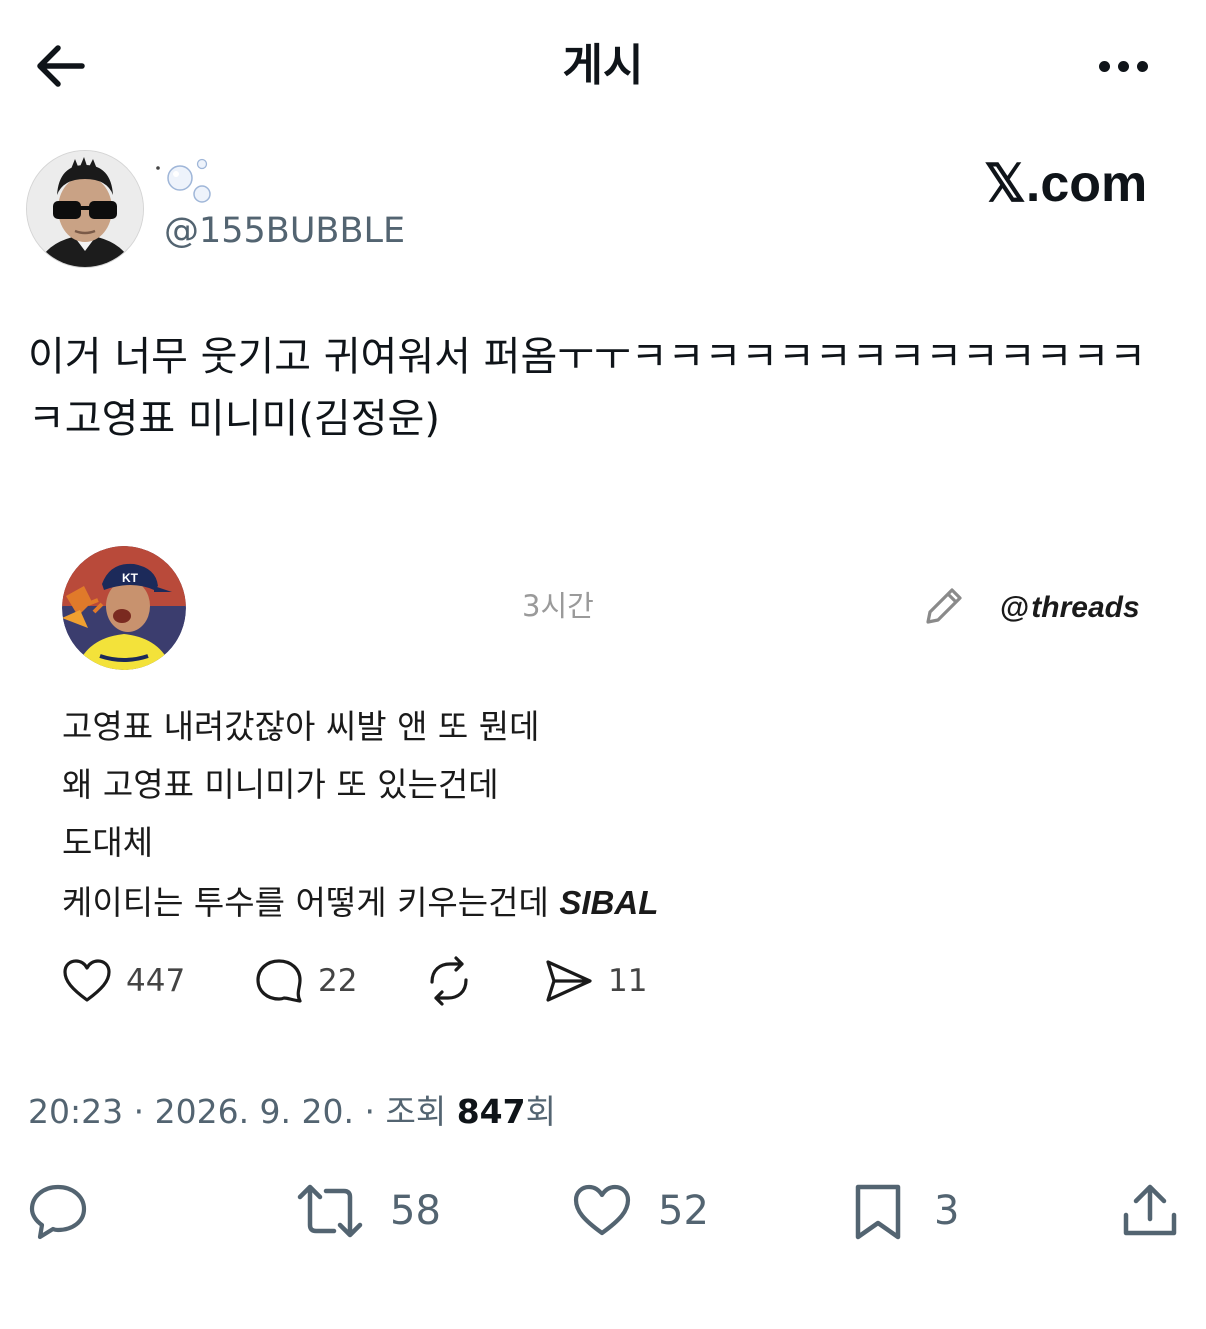  Describe the element at coordinates (123, 981) in the screenshot. I see `threads-like-stat: 447` at that location.